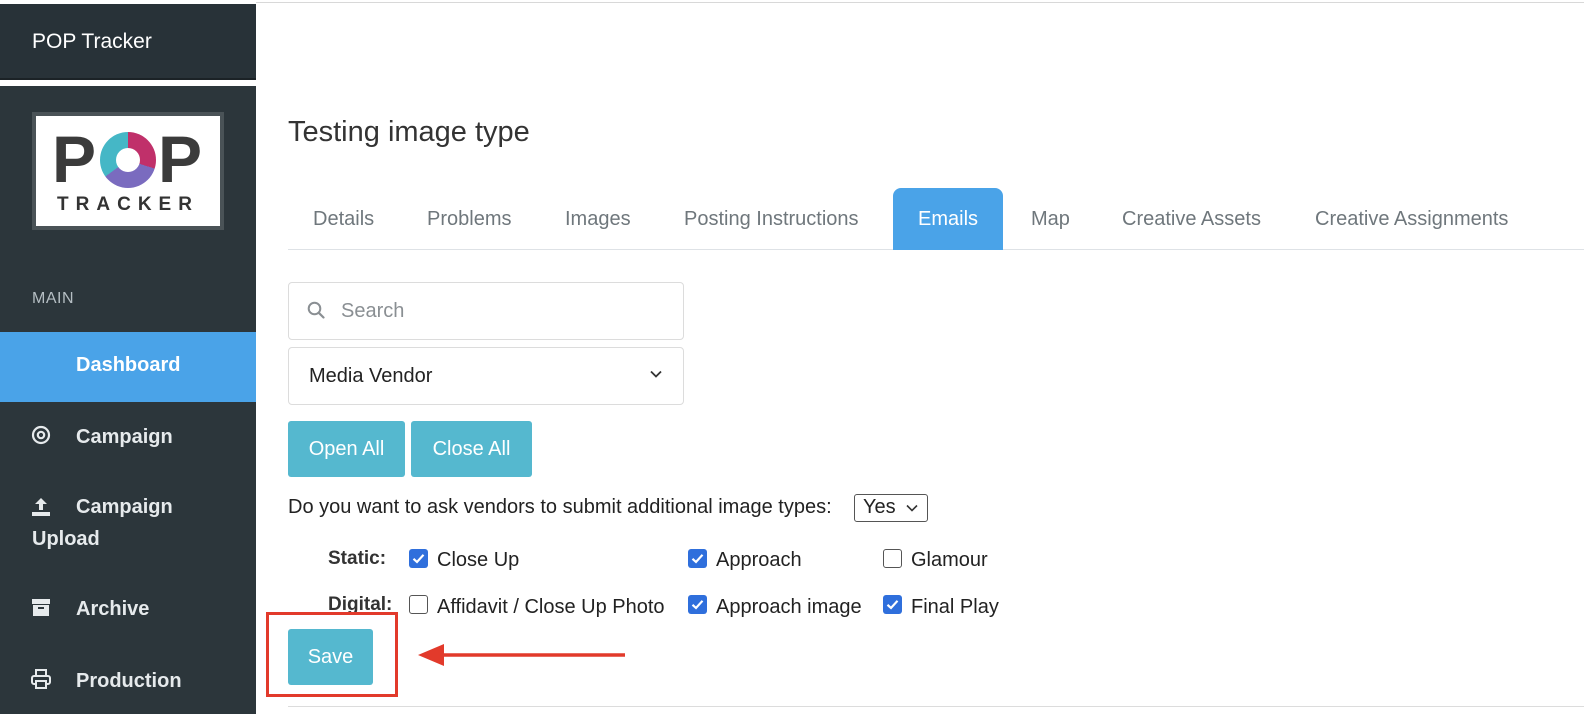 Image resolution: width=1584 pixels, height=714 pixels. I want to click on checkbox-approach-image, so click(697, 604).